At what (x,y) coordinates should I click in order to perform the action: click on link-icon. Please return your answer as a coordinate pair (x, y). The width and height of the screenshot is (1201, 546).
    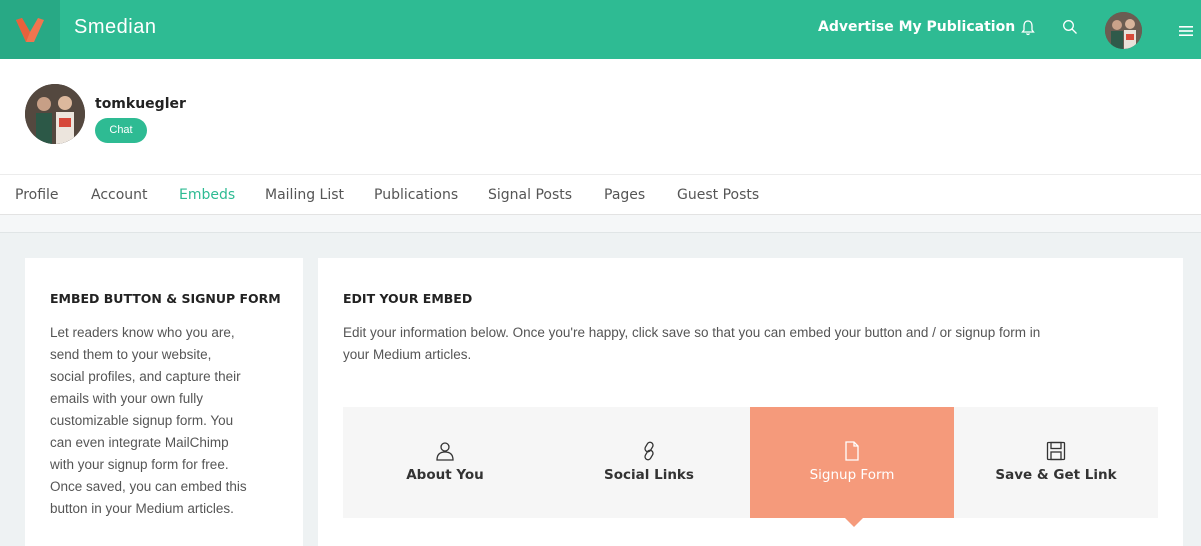
    Looking at the image, I should click on (649, 453).